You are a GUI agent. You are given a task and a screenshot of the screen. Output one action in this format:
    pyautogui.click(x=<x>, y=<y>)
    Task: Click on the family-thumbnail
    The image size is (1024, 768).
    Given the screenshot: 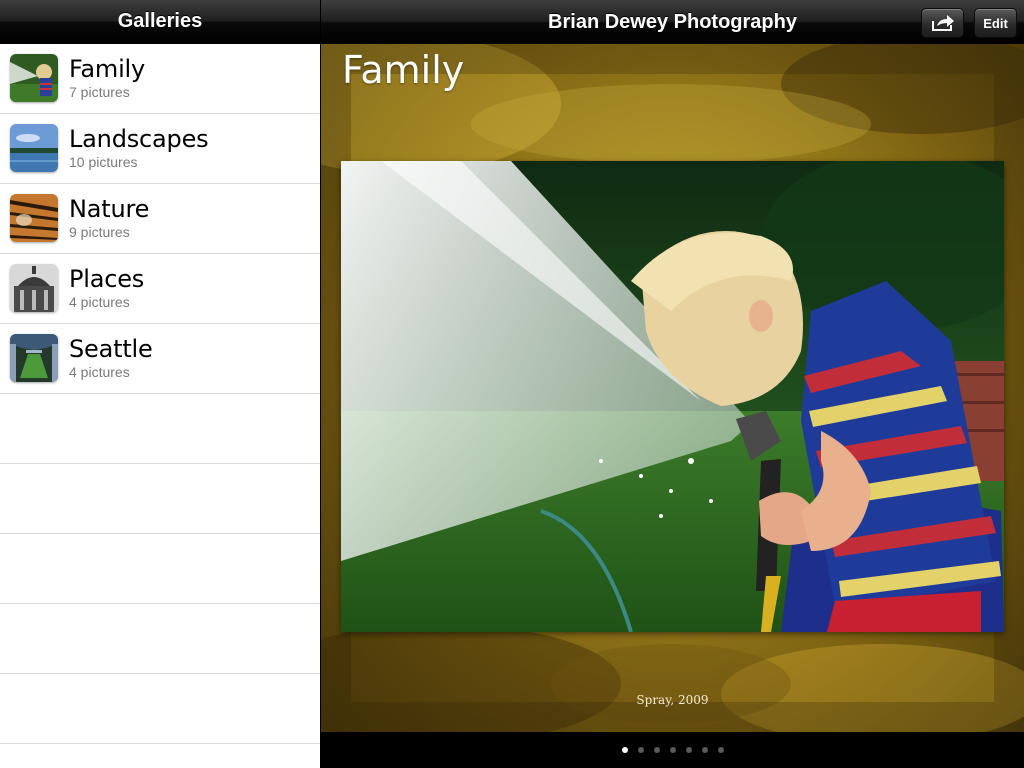 What is the action you would take?
    pyautogui.click(x=34, y=78)
    